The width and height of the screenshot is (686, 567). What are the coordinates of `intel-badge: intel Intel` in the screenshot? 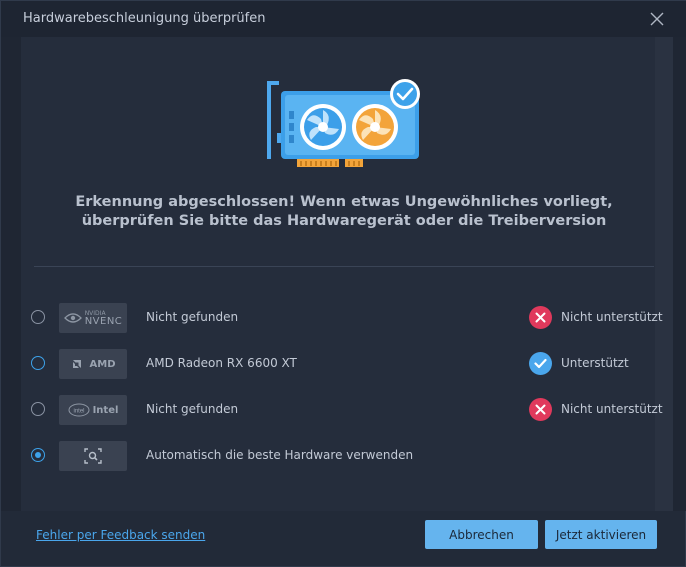 It's located at (93, 410).